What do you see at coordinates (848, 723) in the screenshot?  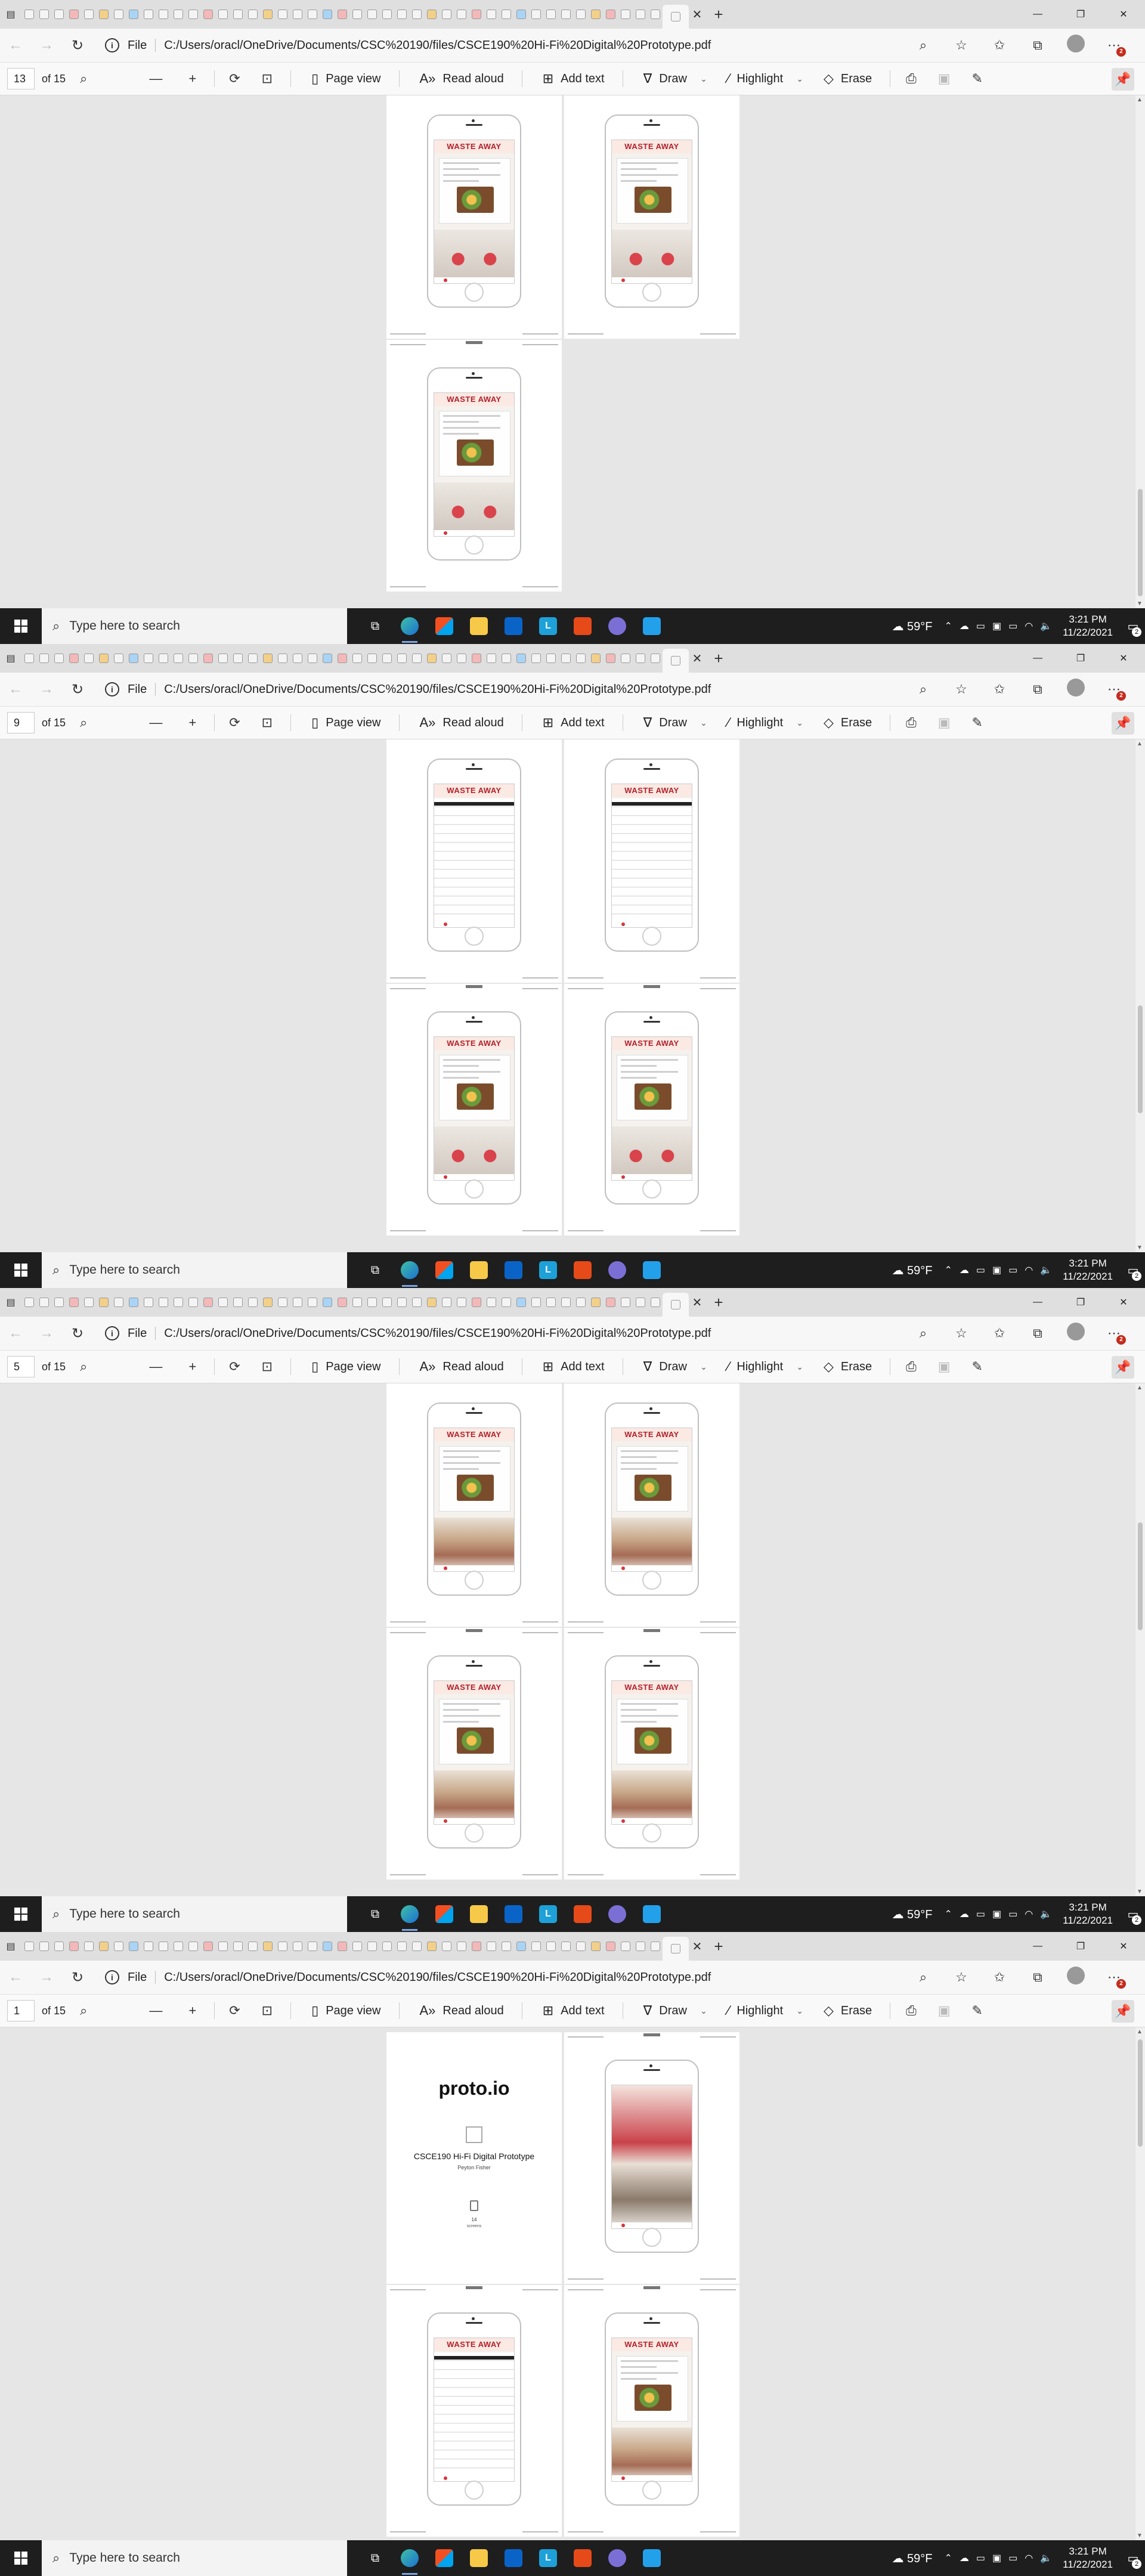 I see `erase-button: ◇ Erase` at bounding box center [848, 723].